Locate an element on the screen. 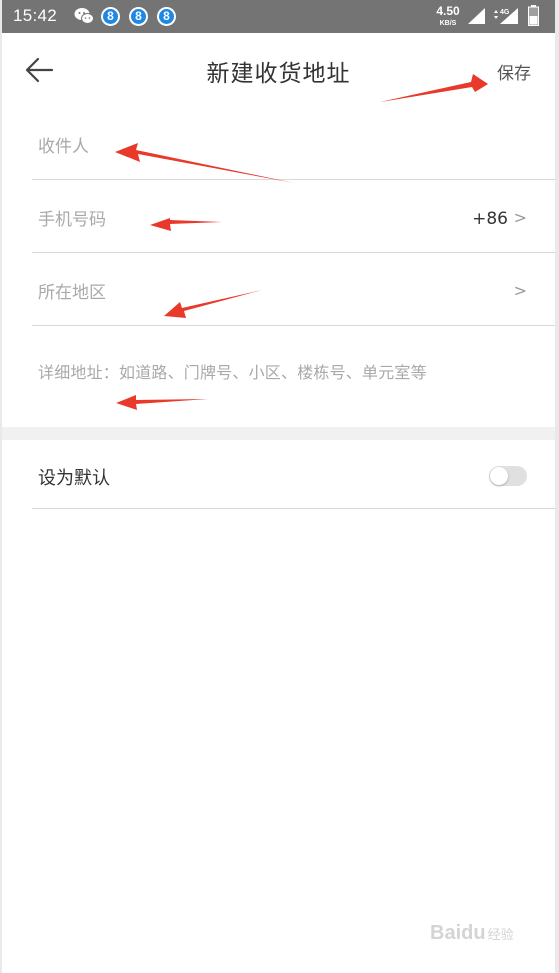 The width and height of the screenshot is (559, 973). page-title: 新建收货地址 is located at coordinates (278, 74).